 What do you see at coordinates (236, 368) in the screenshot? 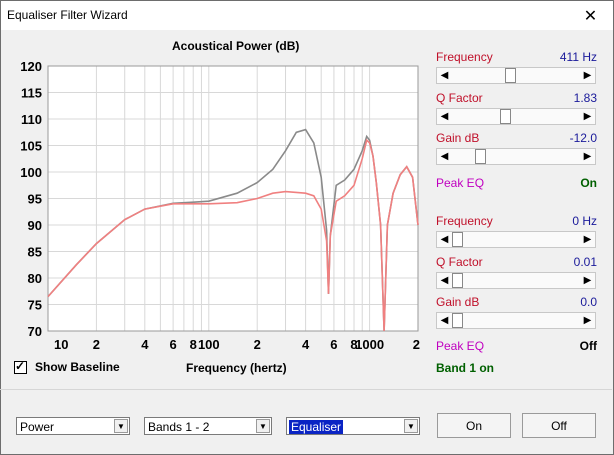
I see `x-axis-label: Frequency (hertz)` at bounding box center [236, 368].